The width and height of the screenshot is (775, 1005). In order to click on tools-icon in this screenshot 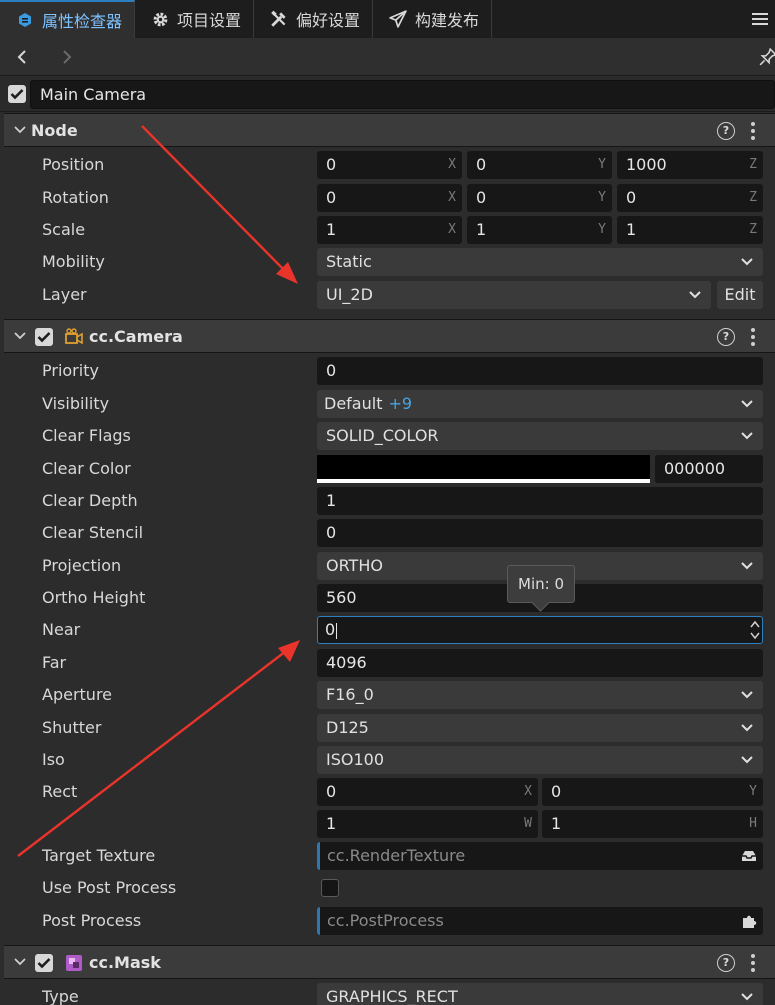, I will do `click(279, 19)`.